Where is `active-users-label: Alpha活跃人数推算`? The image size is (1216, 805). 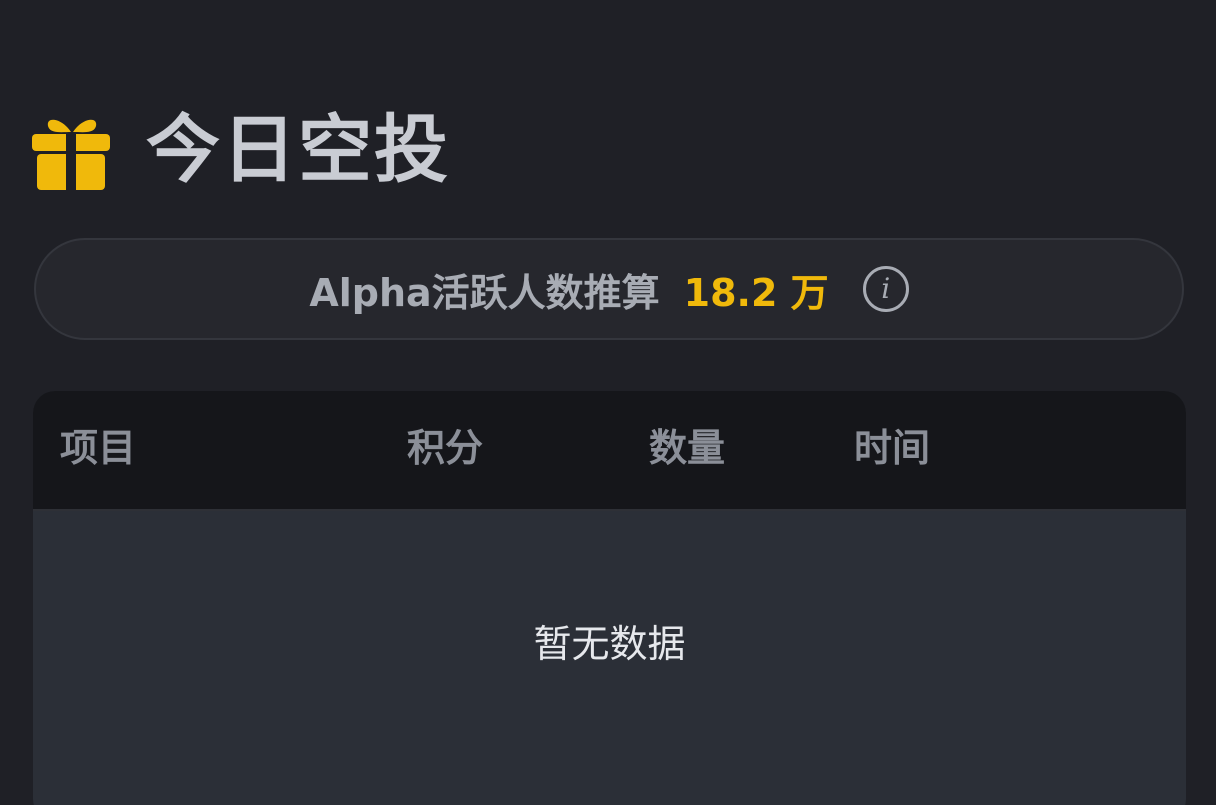
active-users-label: Alpha活跃人数推算 is located at coordinates (484, 292).